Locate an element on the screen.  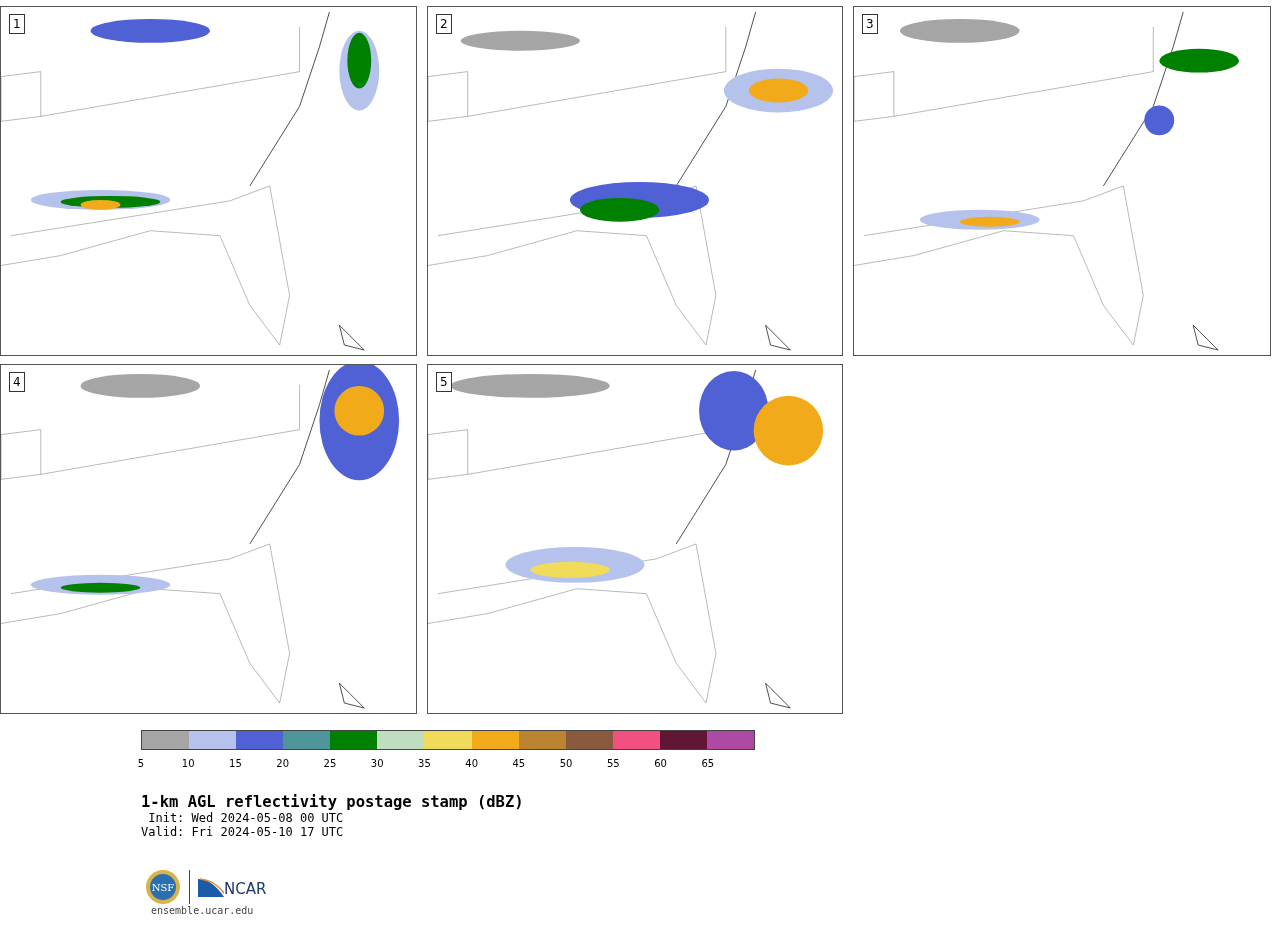
tick-label: 55 is located at coordinates (613, 764).